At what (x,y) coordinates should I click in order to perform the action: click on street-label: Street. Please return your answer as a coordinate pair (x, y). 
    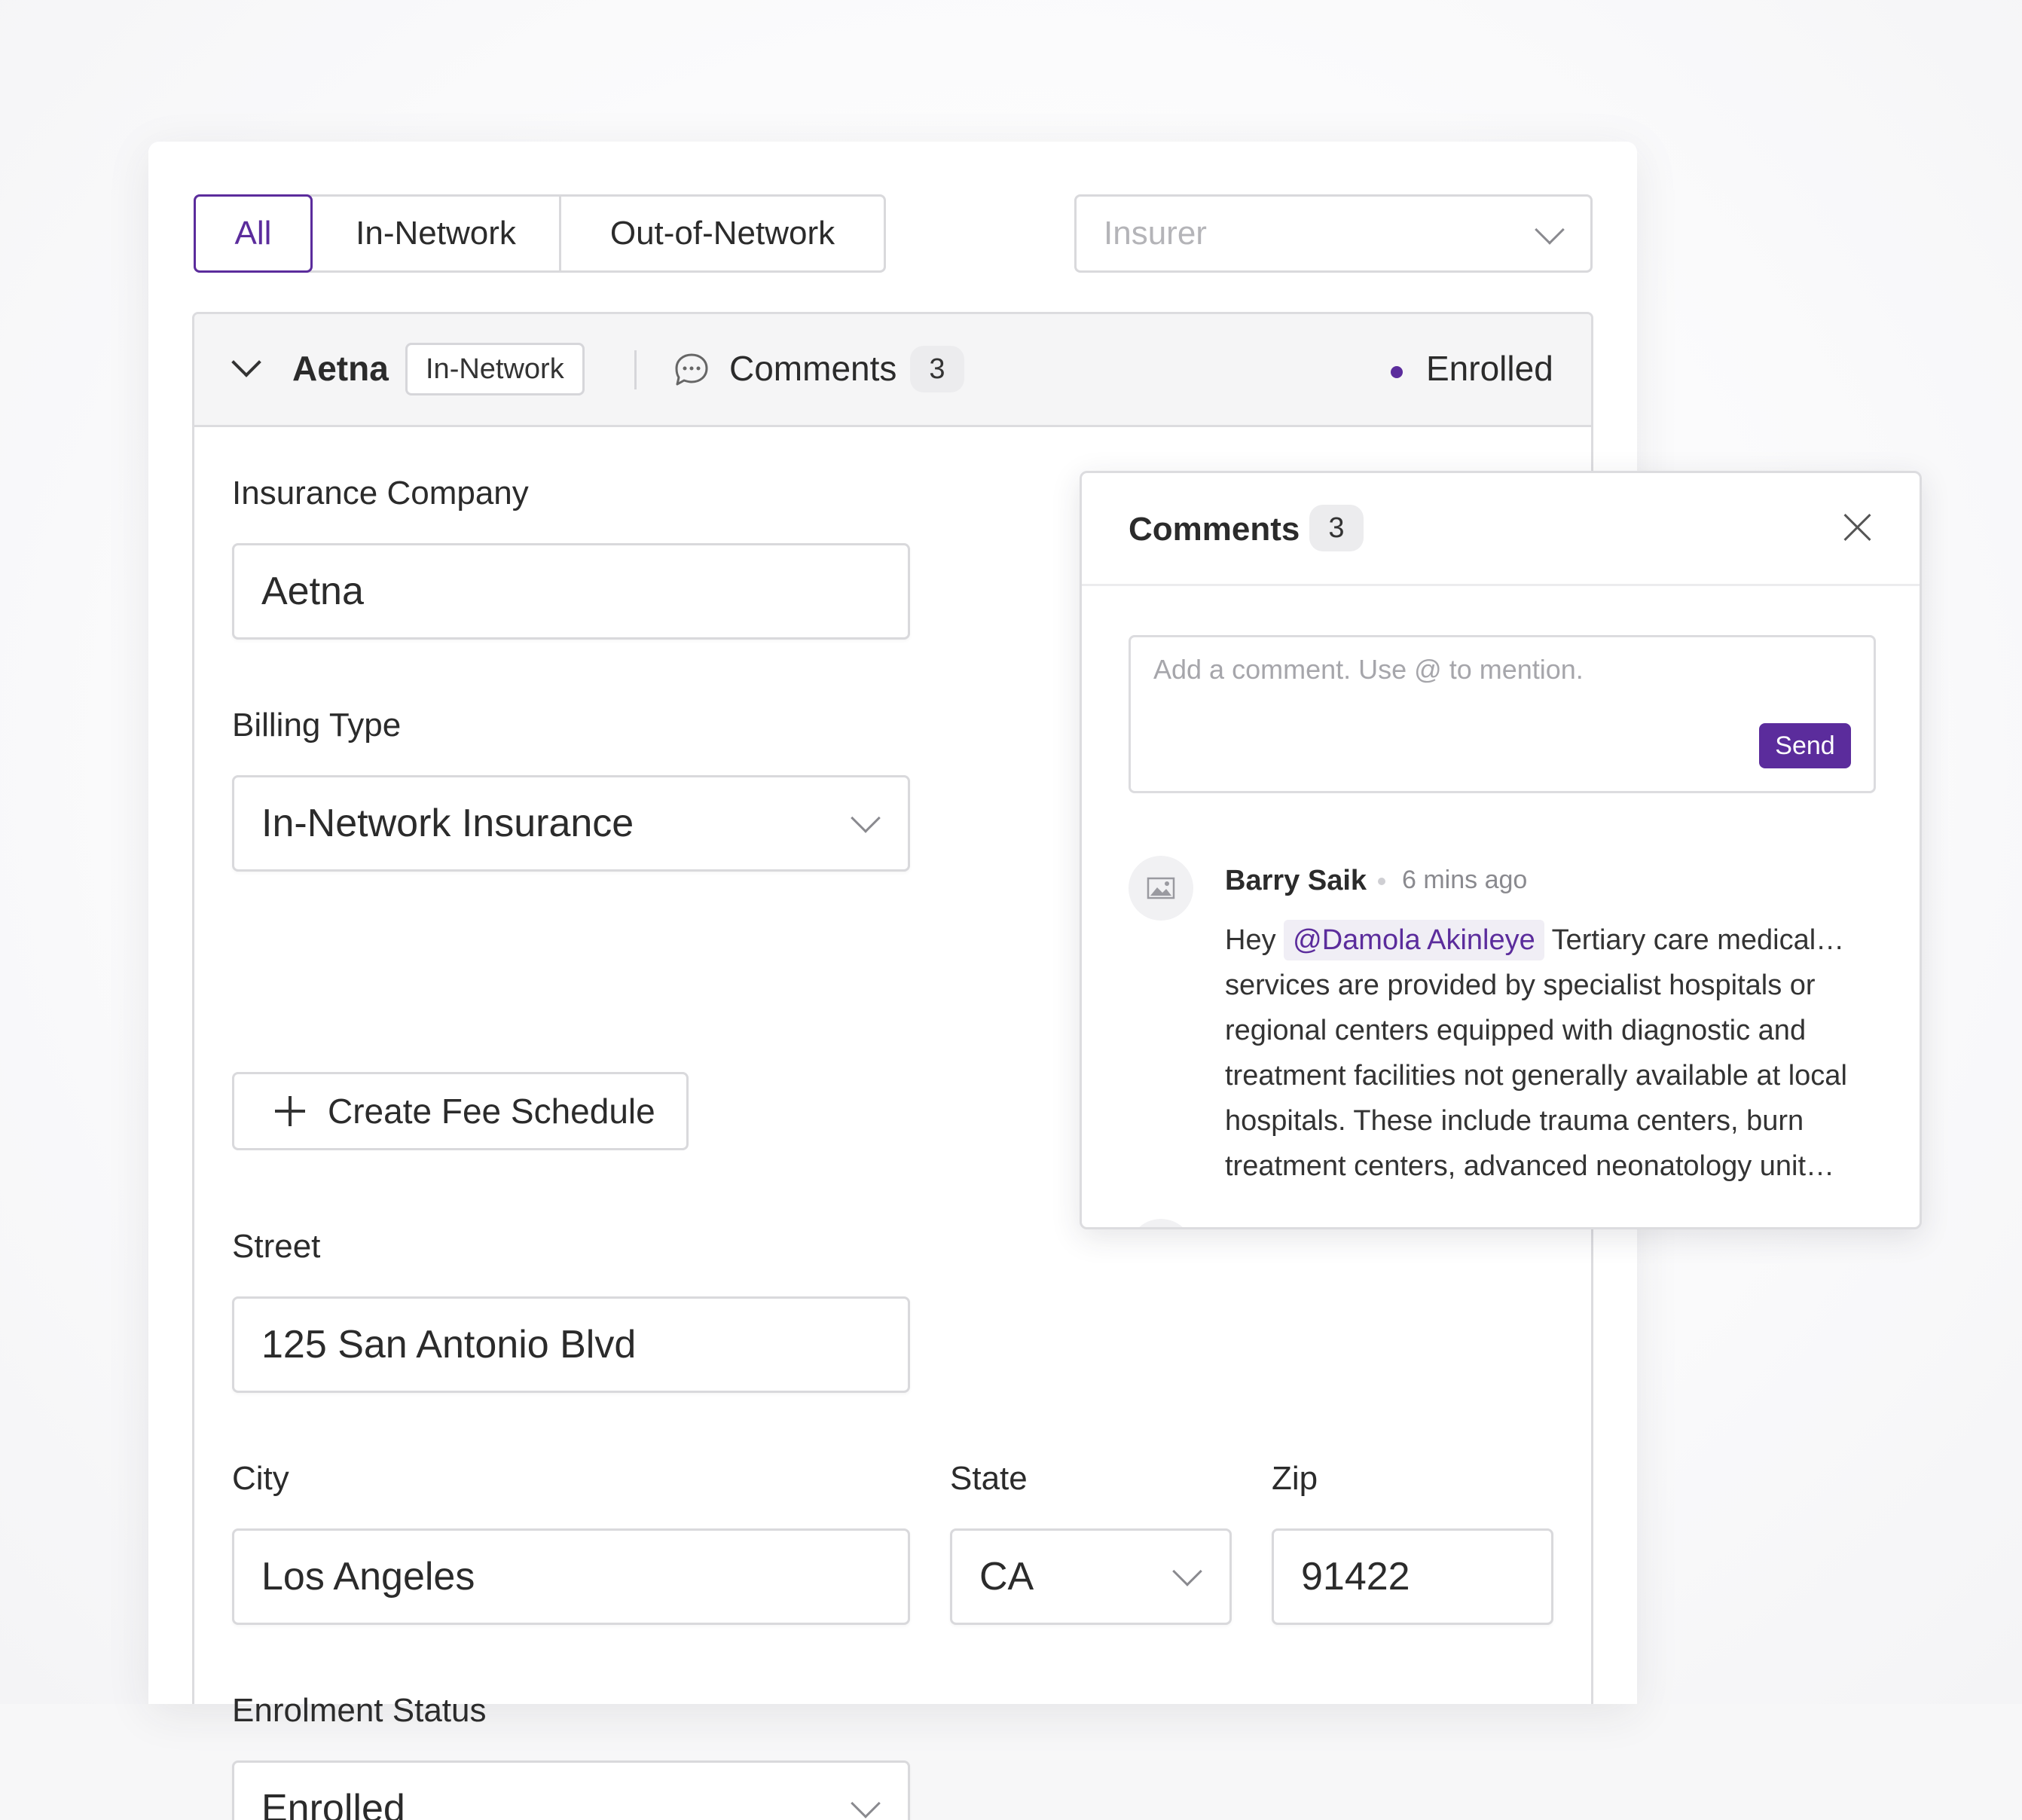
    Looking at the image, I should click on (276, 1246).